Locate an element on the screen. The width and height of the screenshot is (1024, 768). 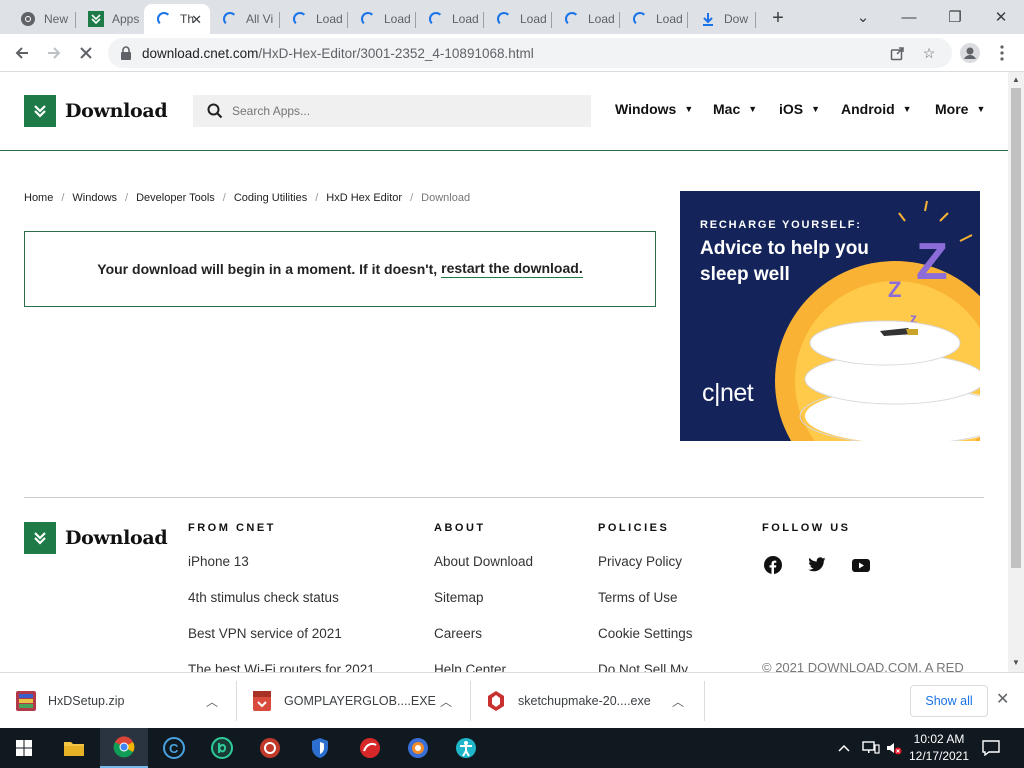
nav-mac: Mac ▼ is located at coordinates (735, 109).